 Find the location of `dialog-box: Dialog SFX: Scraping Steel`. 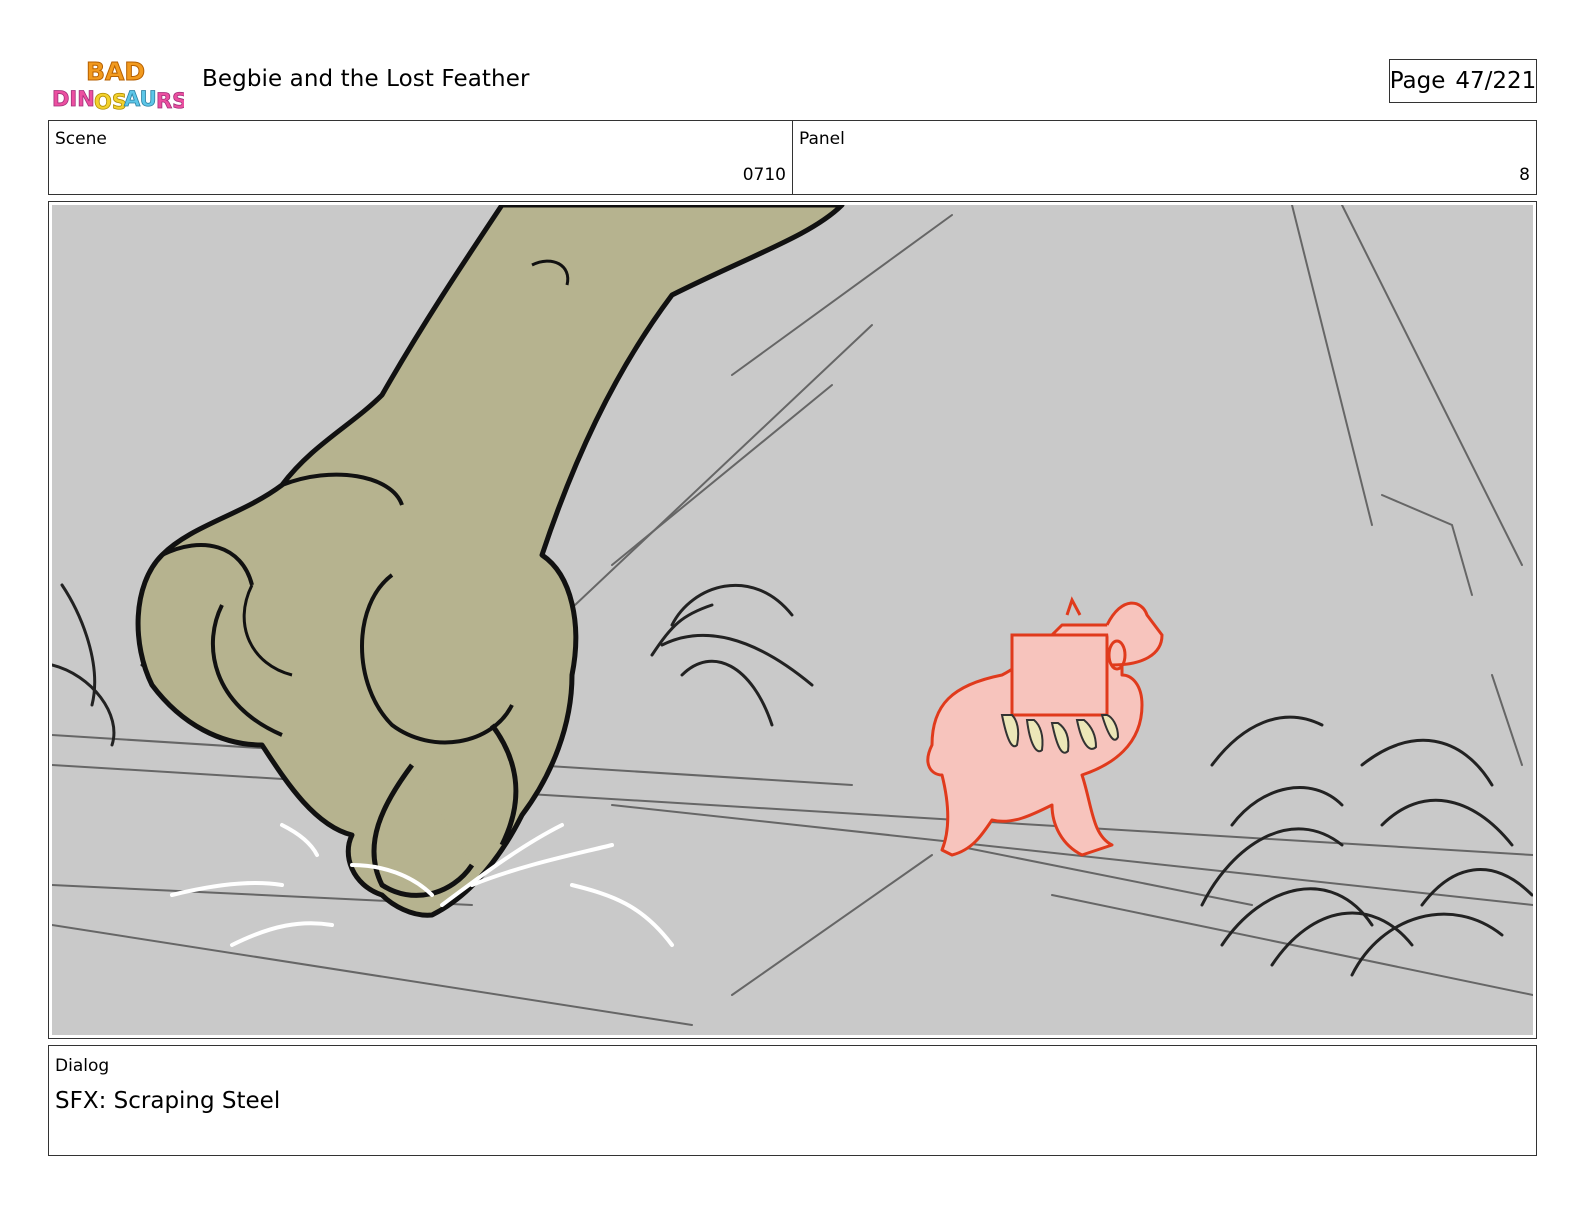

dialog-box: Dialog SFX: Scraping Steel is located at coordinates (792, 1100).